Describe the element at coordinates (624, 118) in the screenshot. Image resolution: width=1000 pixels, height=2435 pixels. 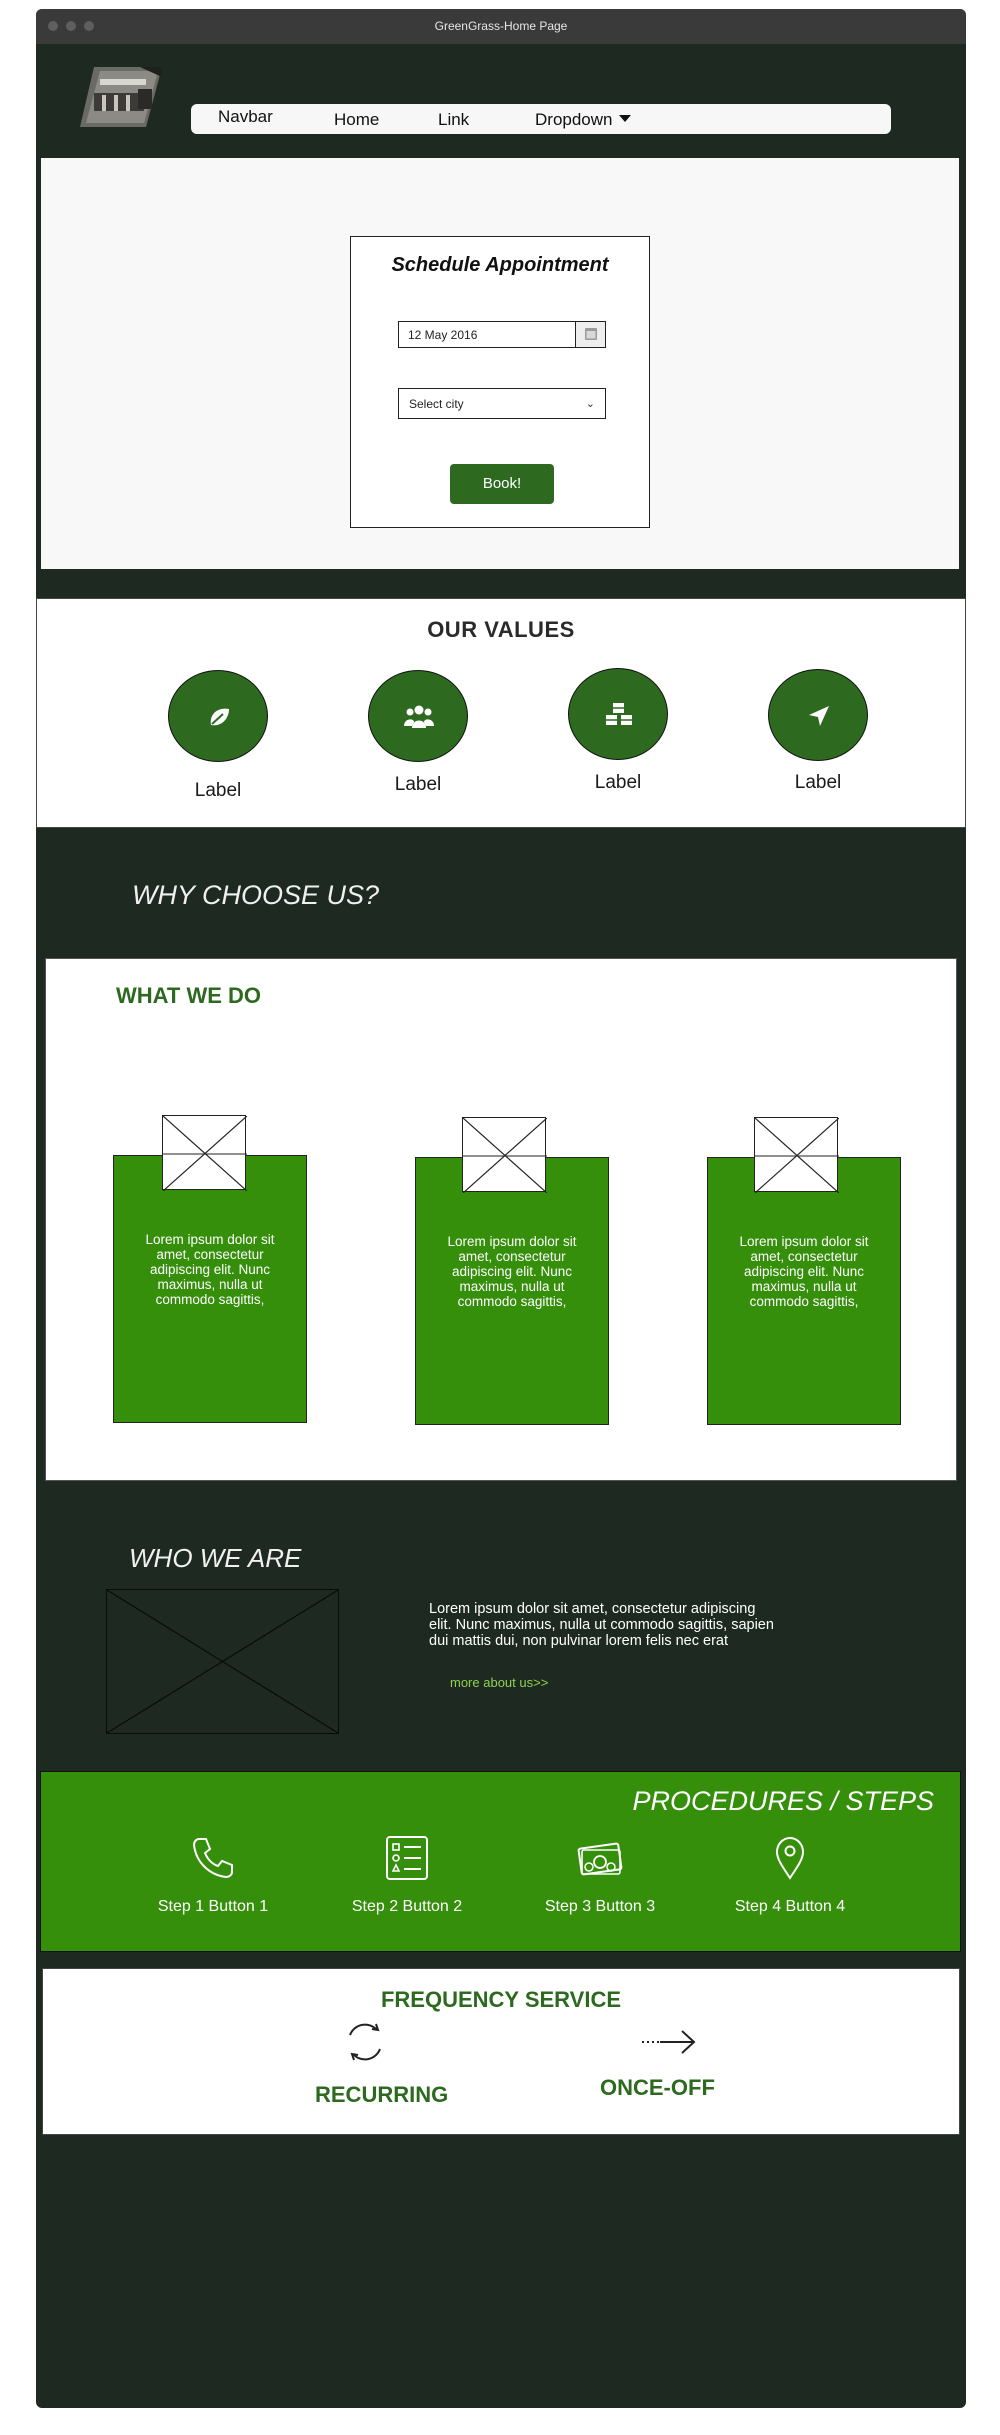
I see `caret-down-icon` at that location.